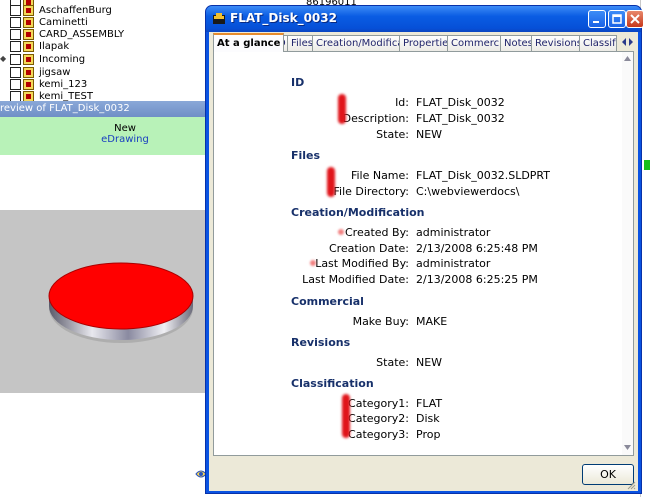  I want to click on section-heading-creation: Creation/Modification, so click(358, 212).